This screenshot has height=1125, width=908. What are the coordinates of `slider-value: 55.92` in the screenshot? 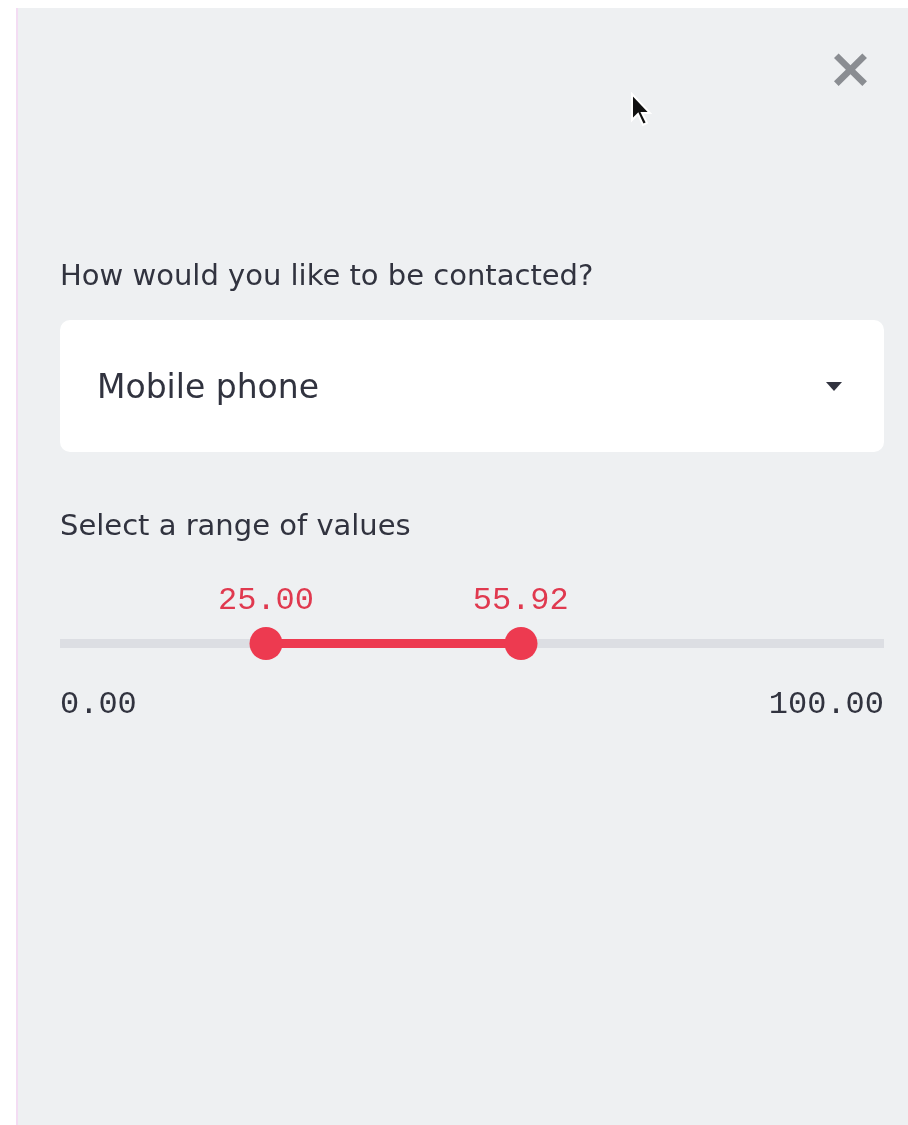 It's located at (520, 600).